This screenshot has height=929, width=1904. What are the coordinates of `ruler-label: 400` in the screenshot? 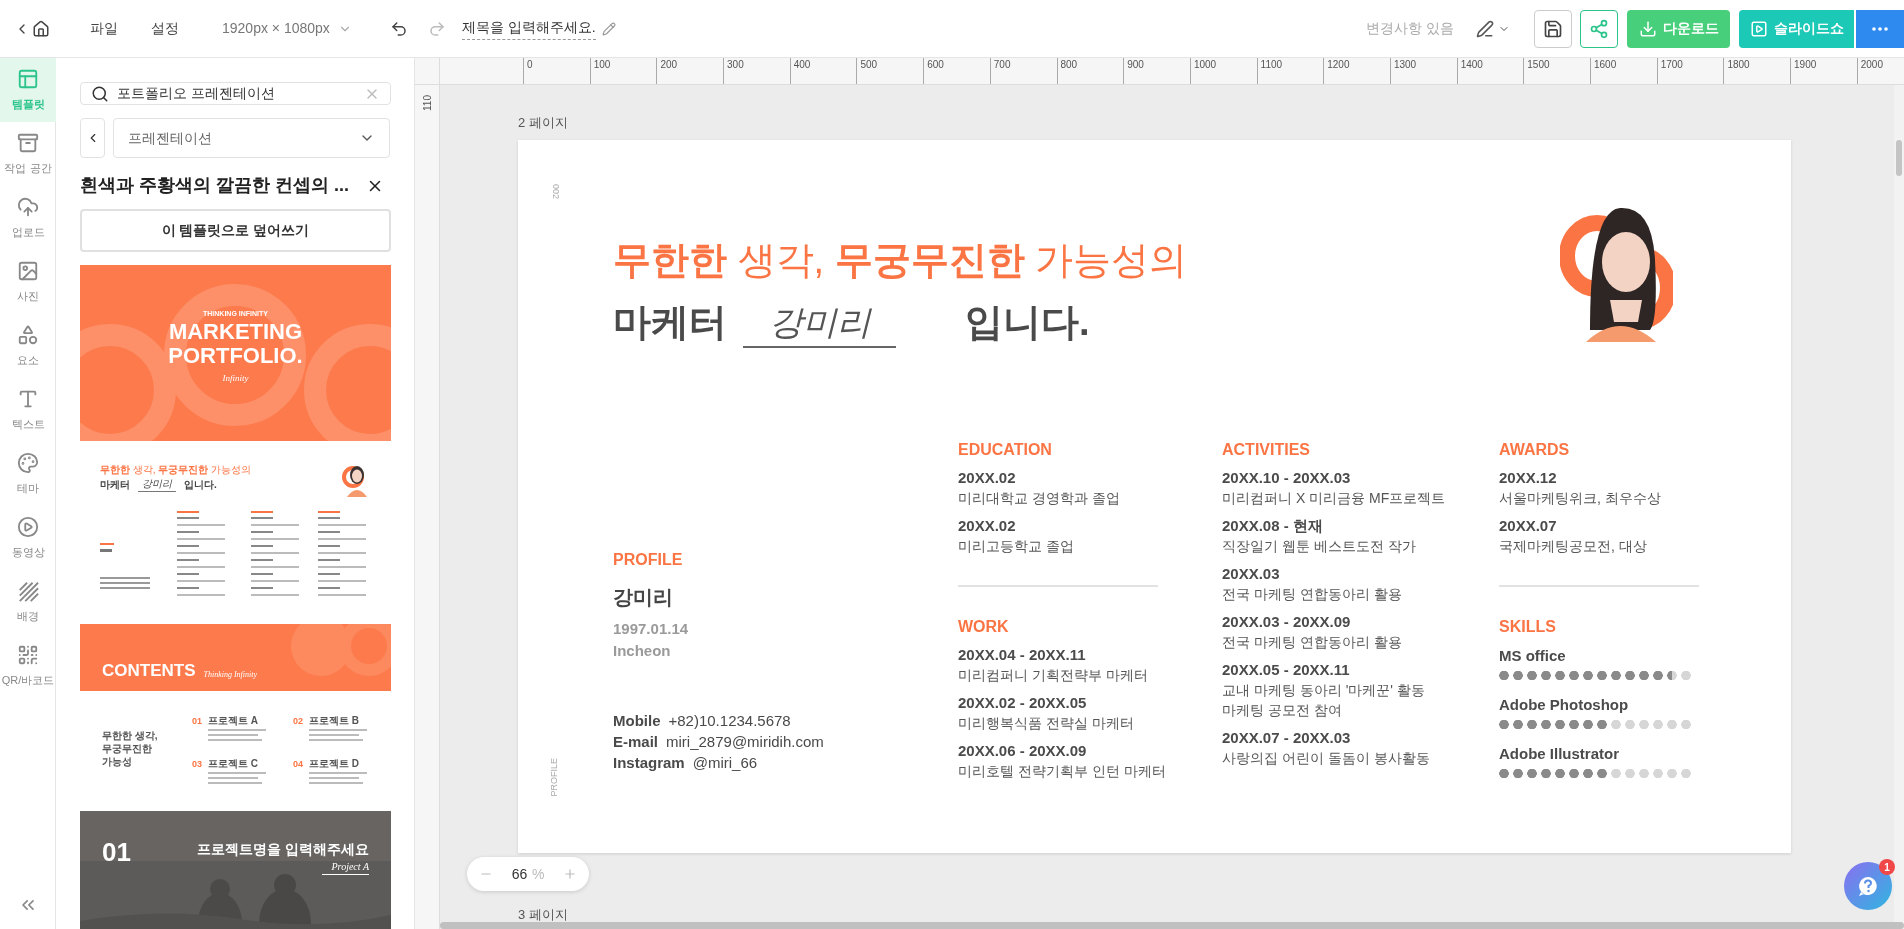 It's located at (801, 65).